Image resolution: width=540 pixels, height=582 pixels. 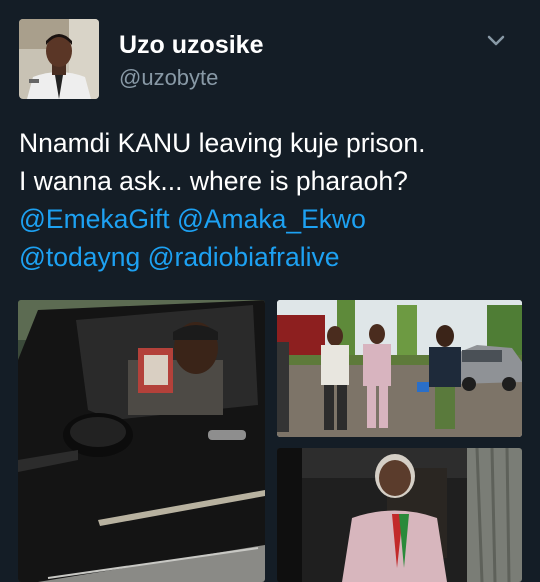 I want to click on mention-link: @EmekaGift, so click(x=94, y=219).